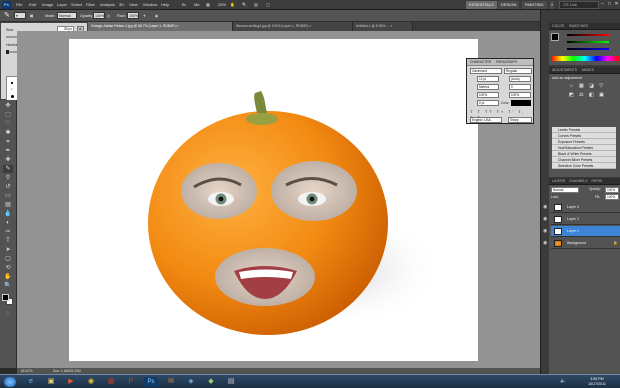 The image size is (620, 388). What do you see at coordinates (20, 15) in the screenshot?
I see `brush-preset-picker: ▾` at bounding box center [20, 15].